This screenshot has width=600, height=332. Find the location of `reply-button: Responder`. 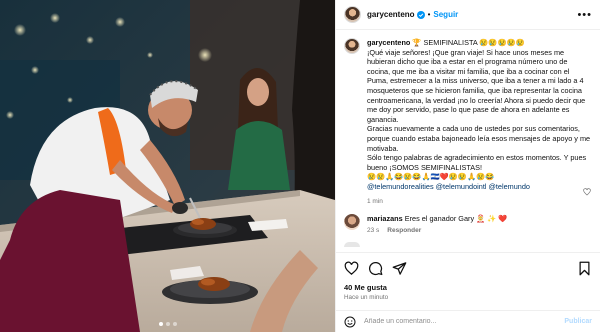

reply-button: Responder is located at coordinates (404, 230).